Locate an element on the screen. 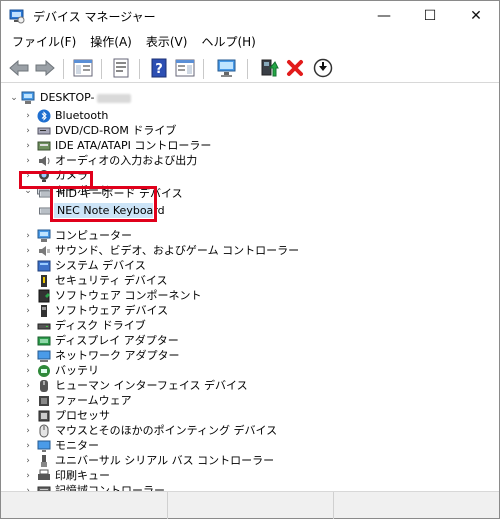  status-bar is located at coordinates (250, 505).